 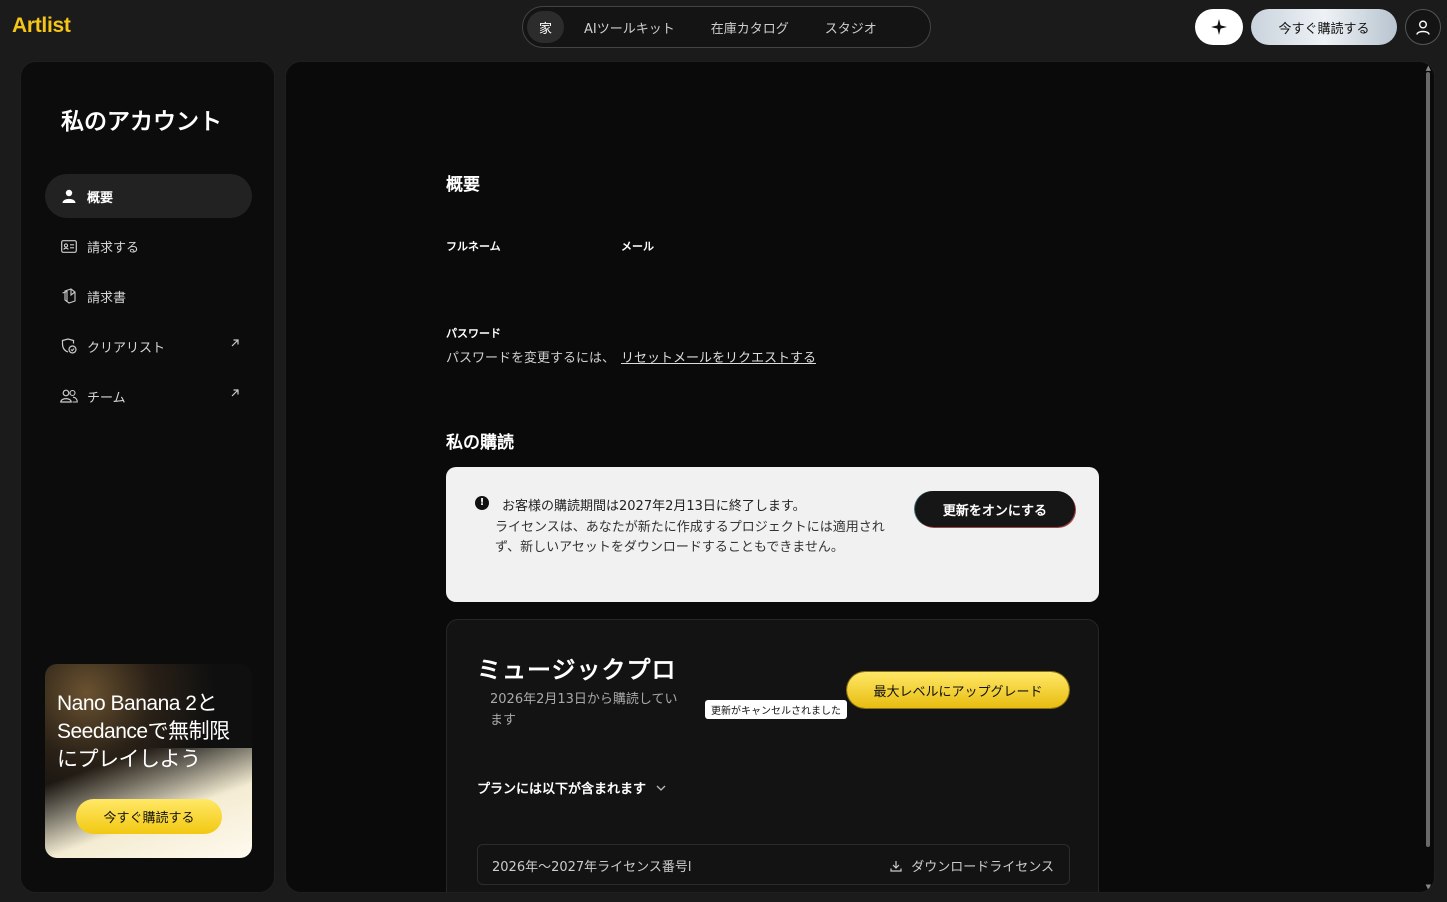 I want to click on promo-text: Nano Banana 2とSeedanceで無制限にプレイしよう, so click(x=143, y=731).